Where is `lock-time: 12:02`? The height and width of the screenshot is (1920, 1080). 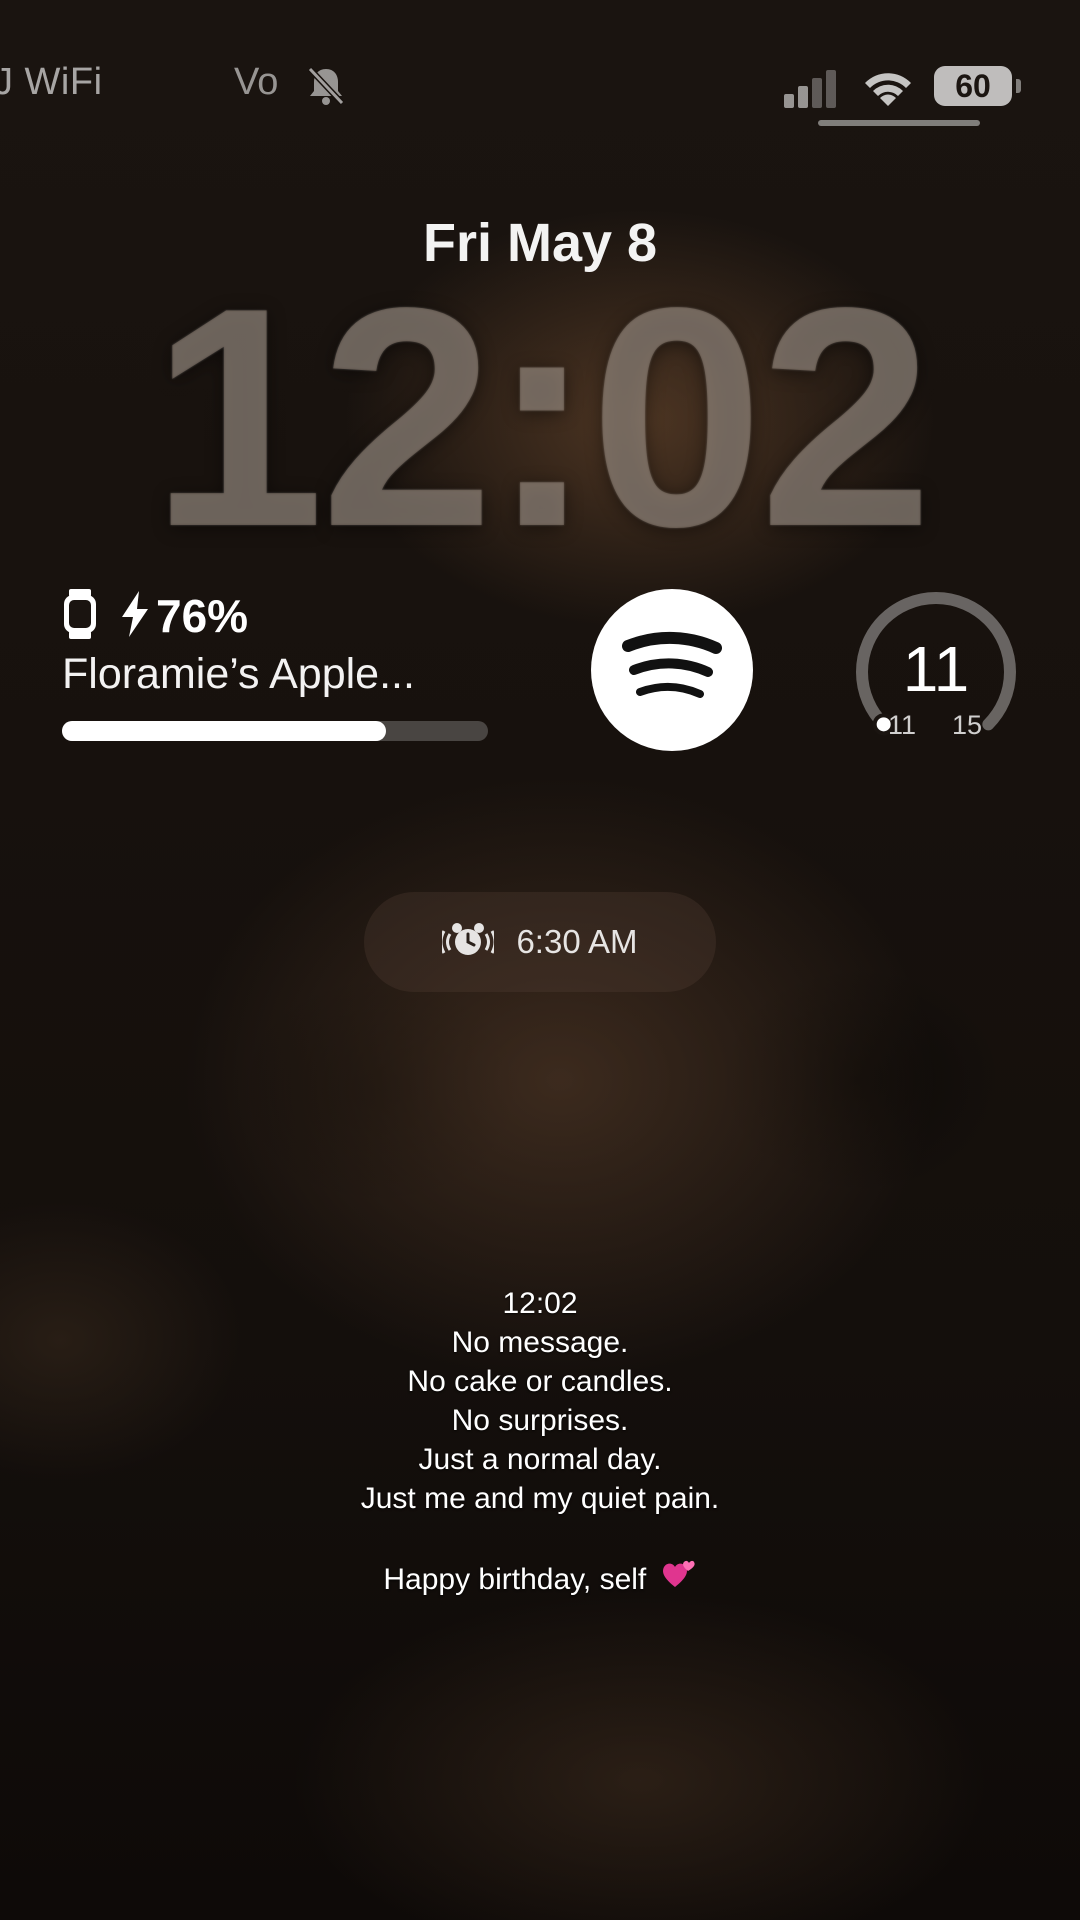
lock-time: 12:02 is located at coordinates (542, 418).